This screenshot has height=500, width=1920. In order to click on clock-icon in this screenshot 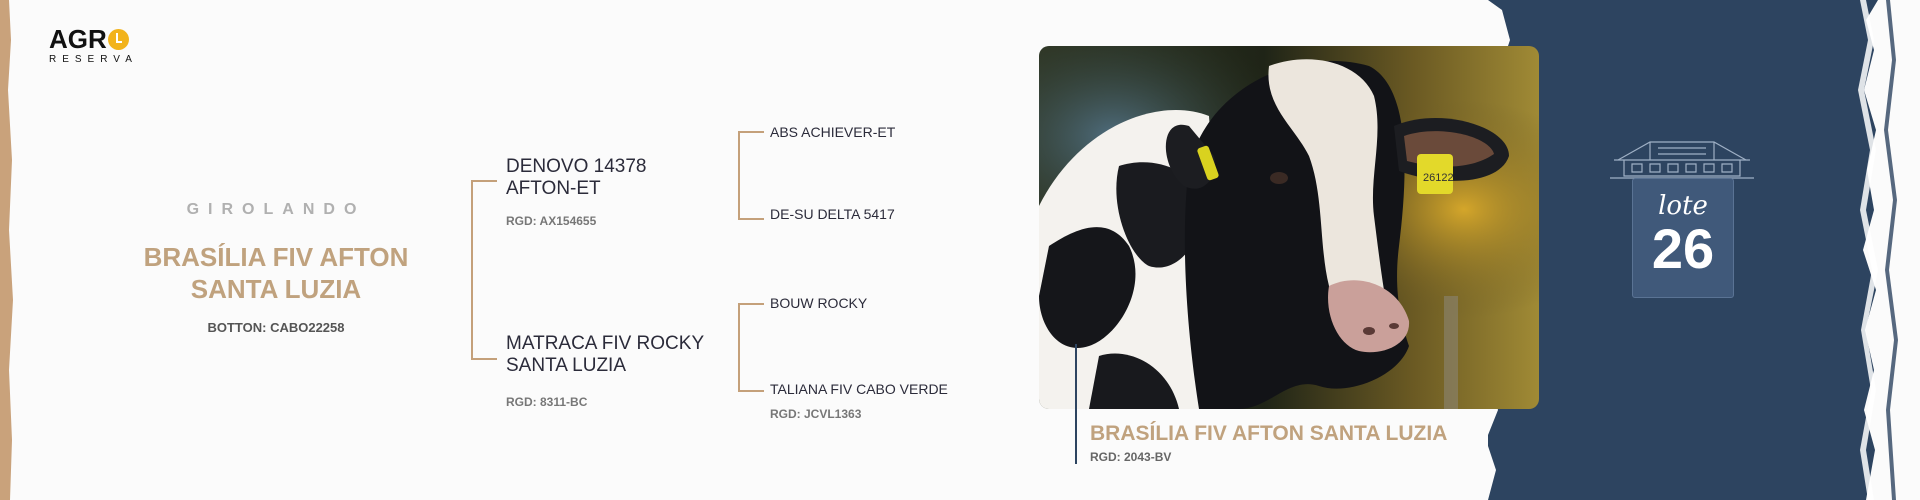, I will do `click(118, 39)`.